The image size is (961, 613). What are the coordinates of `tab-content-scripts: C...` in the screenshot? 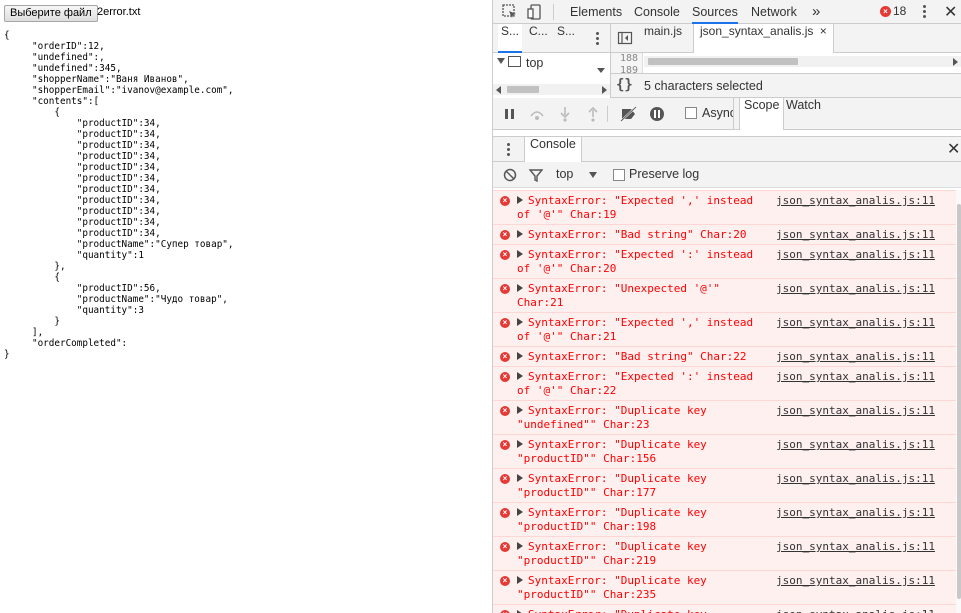 It's located at (538, 38).